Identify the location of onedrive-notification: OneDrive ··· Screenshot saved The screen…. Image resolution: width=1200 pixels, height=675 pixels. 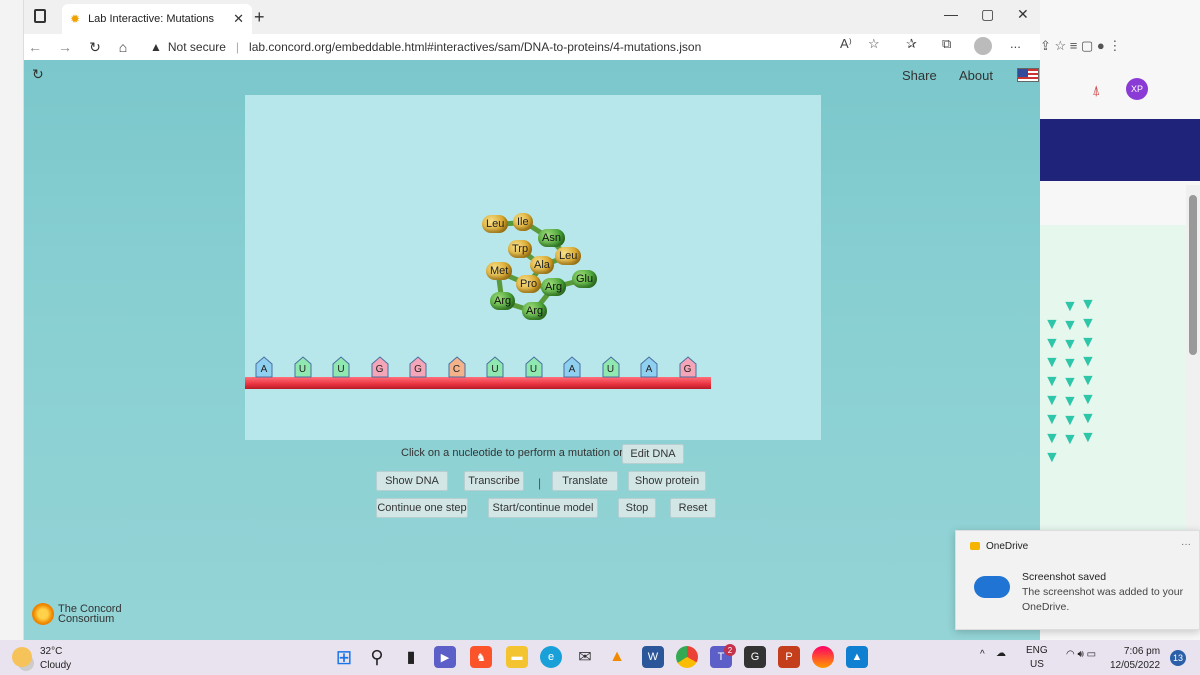
(1077, 580).